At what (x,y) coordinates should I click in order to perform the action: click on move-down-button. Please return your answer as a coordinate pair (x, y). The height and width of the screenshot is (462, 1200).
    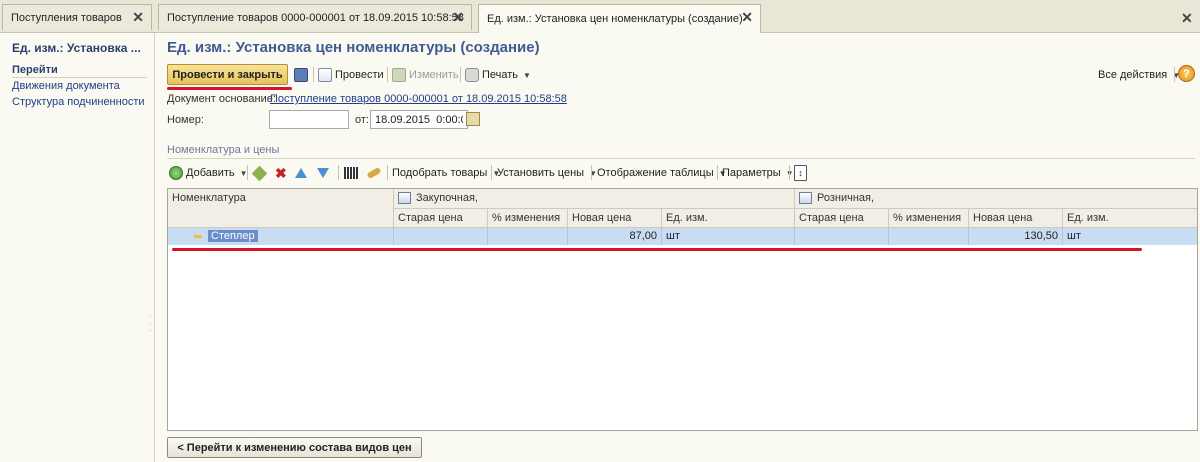
    Looking at the image, I should click on (323, 173).